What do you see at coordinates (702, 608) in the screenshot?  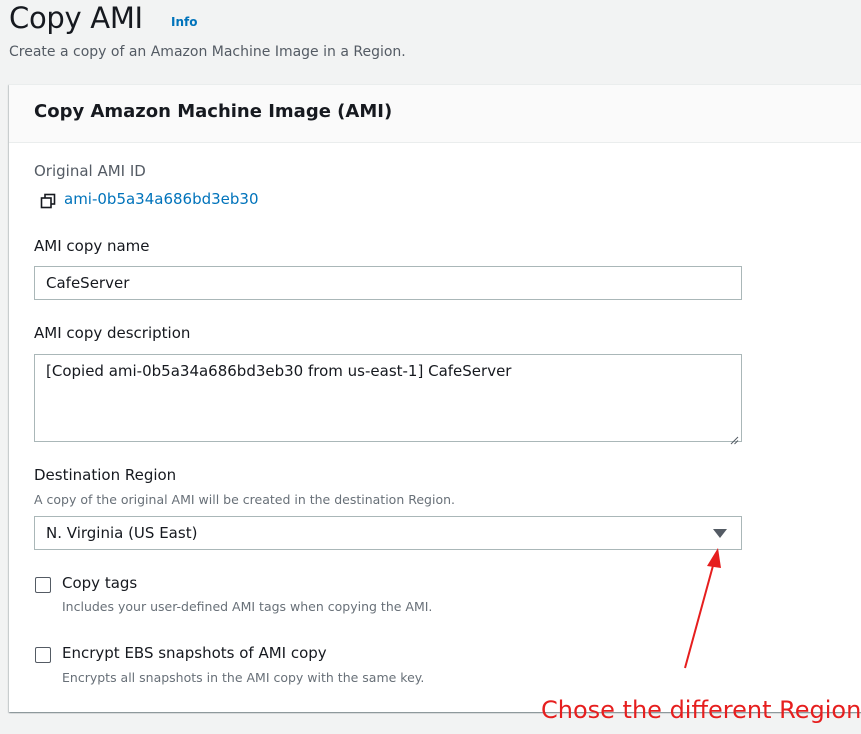 I see `annotation-arrow-icon` at bounding box center [702, 608].